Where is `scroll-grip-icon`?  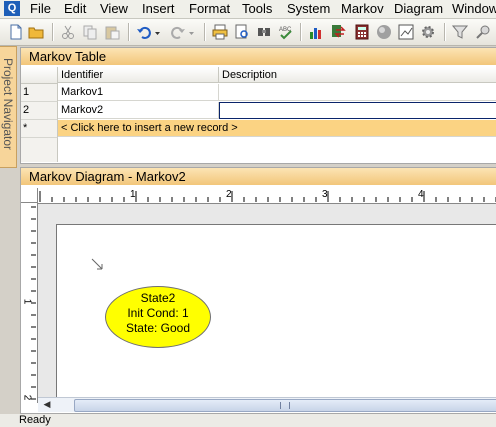
scroll-grip-icon is located at coordinates (285, 405).